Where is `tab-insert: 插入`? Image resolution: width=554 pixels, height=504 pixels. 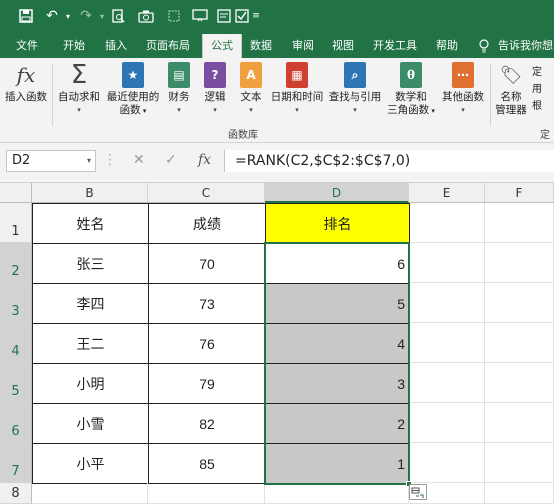
tab-insert: 插入 is located at coordinates (116, 45).